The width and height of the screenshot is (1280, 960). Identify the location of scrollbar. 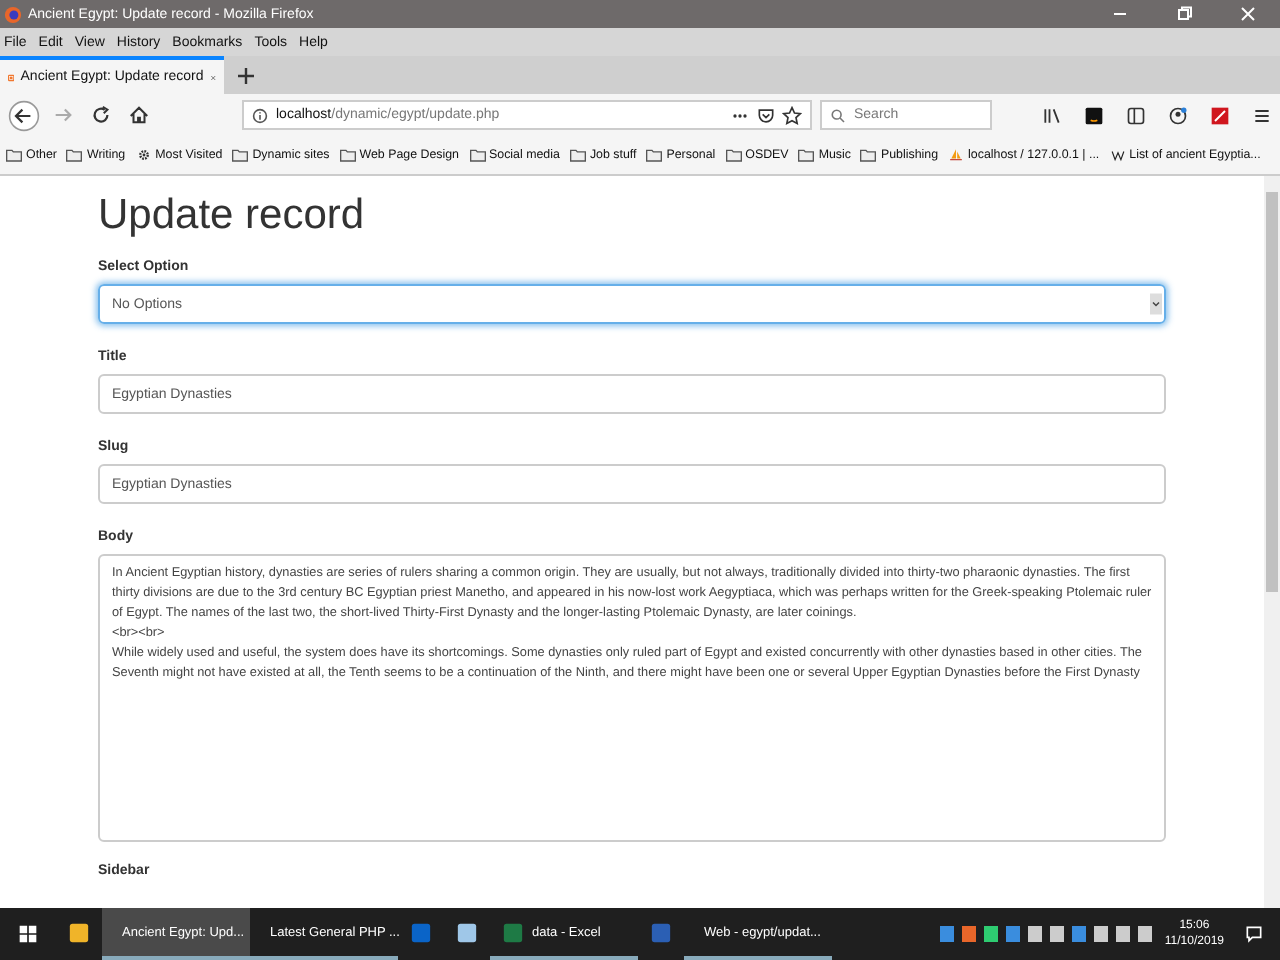
(1272, 542).